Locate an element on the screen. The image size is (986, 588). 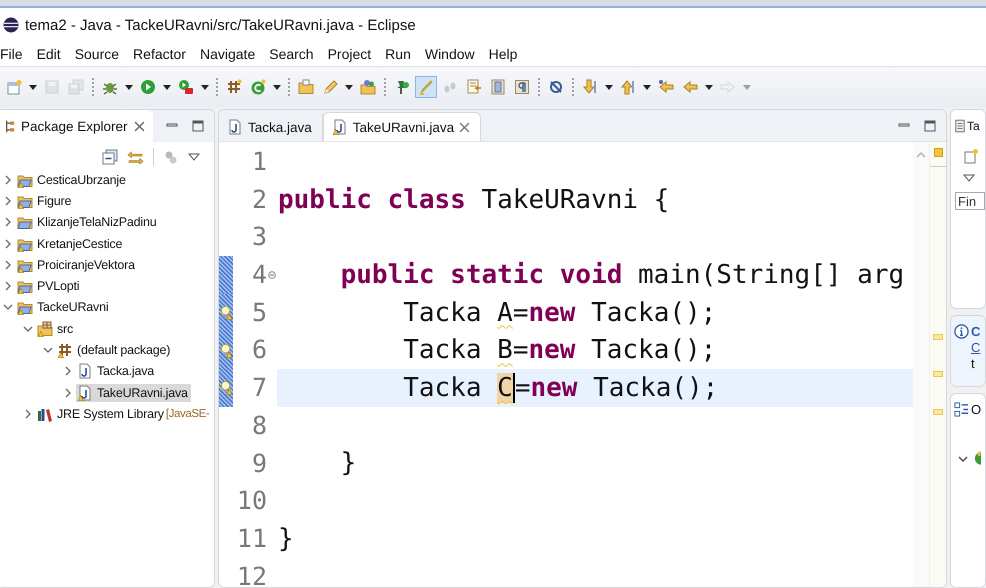
menu-item: File is located at coordinates (15, 54).